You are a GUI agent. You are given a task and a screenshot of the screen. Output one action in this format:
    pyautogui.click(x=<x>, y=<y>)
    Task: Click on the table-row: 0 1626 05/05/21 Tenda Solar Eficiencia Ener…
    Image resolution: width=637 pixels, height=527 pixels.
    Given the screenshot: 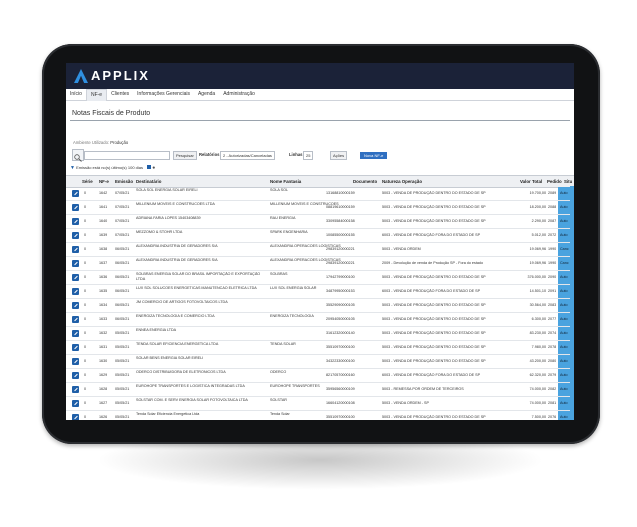 What is the action you would take?
    pyautogui.click(x=320, y=415)
    